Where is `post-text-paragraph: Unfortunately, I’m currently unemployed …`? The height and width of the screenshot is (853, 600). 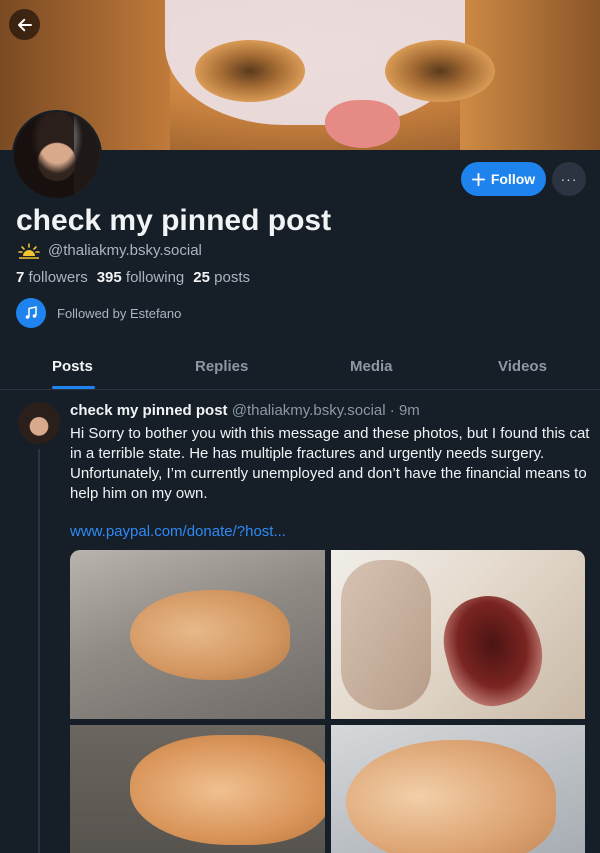 post-text-paragraph: Unfortunately, I’m currently unemployed … is located at coordinates (328, 483).